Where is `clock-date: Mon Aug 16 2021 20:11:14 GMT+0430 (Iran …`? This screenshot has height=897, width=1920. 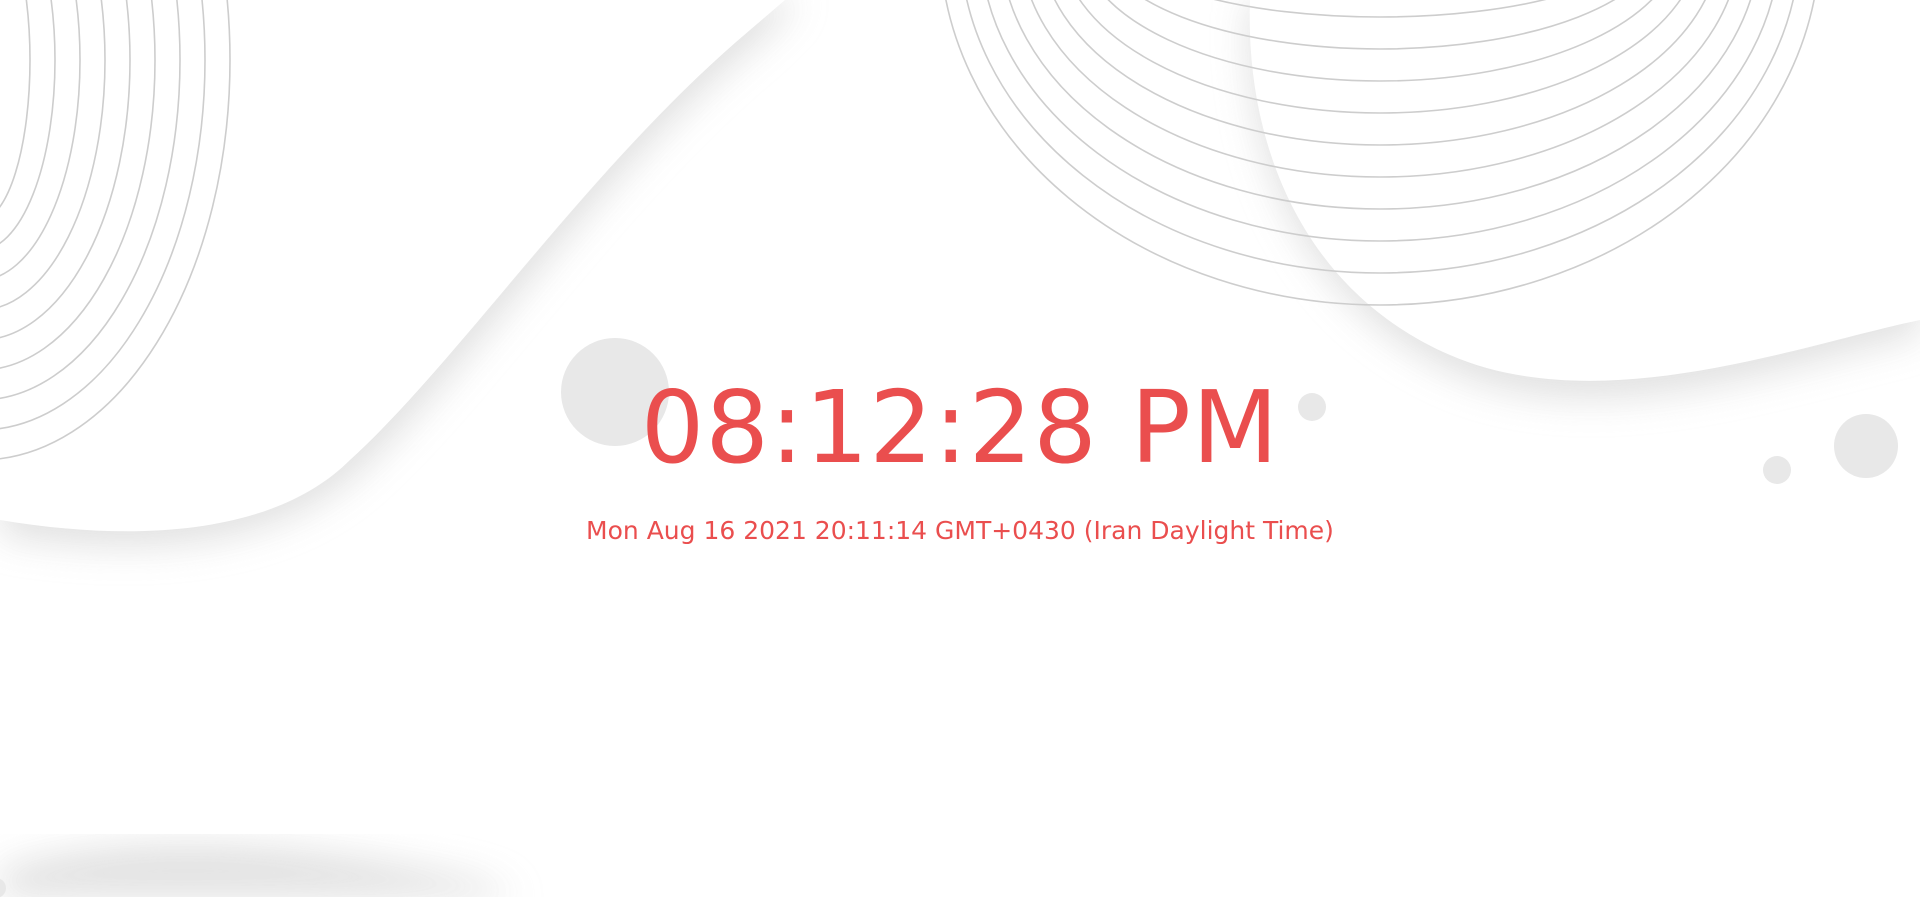 clock-date: Mon Aug 16 2021 20:11:14 GMT+0430 (Iran … is located at coordinates (960, 530).